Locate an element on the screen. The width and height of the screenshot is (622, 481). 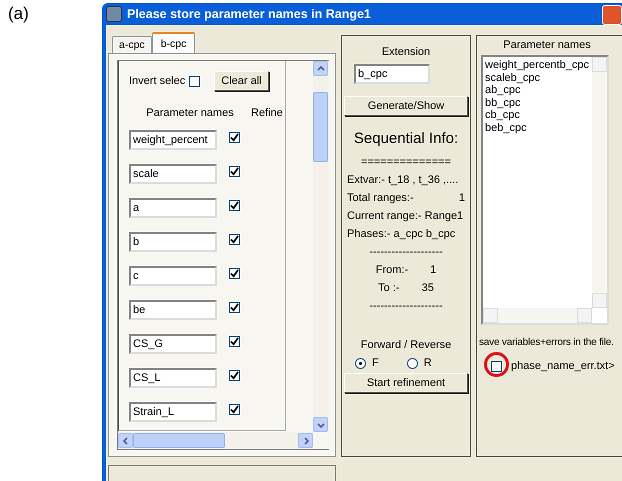
extension-field: b_cpc is located at coordinates (392, 74).